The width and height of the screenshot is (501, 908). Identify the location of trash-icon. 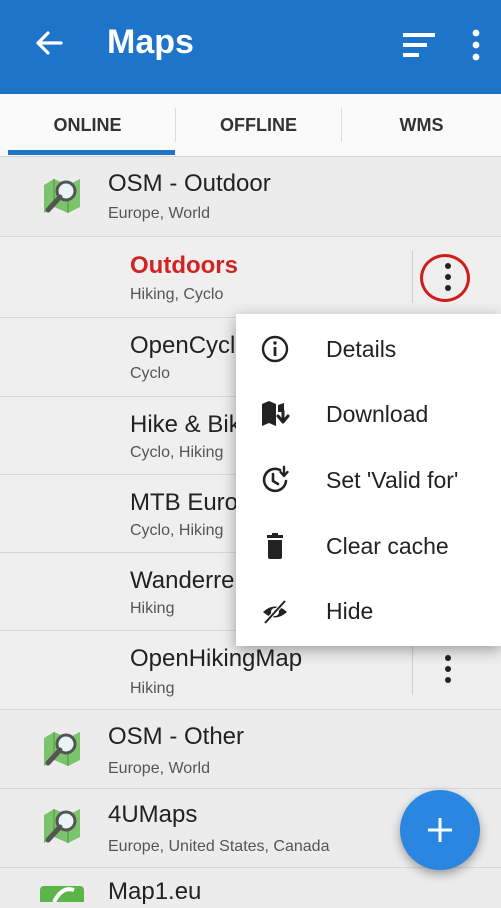
(275, 546).